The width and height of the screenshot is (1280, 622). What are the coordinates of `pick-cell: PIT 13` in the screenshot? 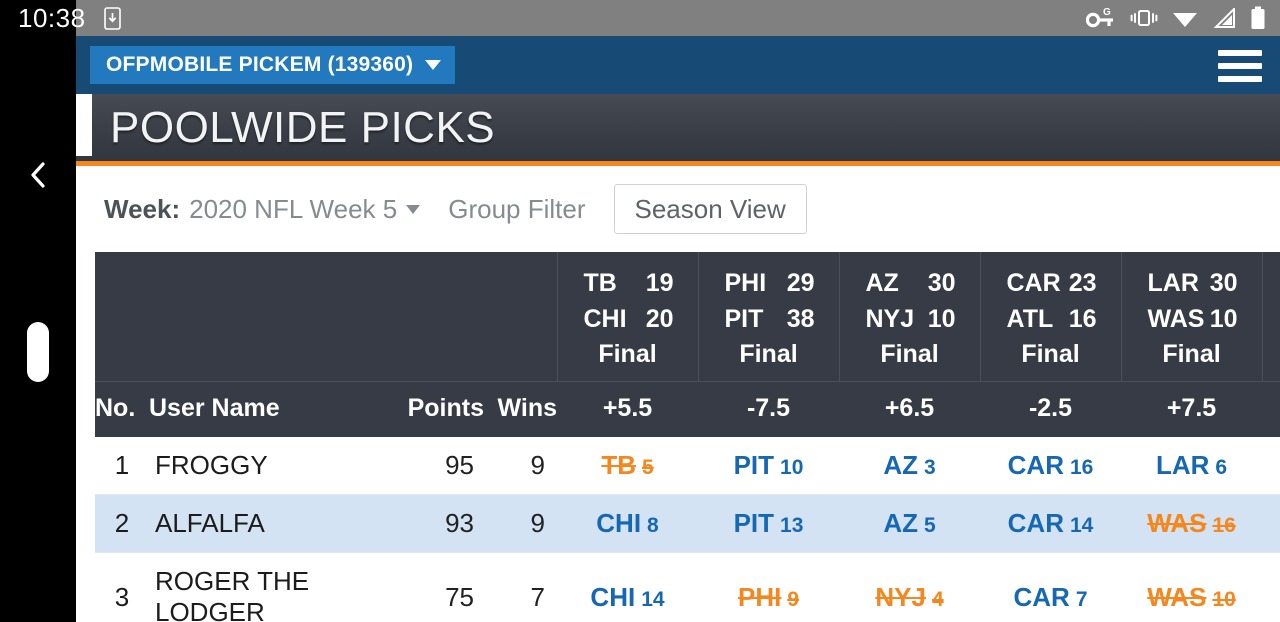 It's located at (768, 523).